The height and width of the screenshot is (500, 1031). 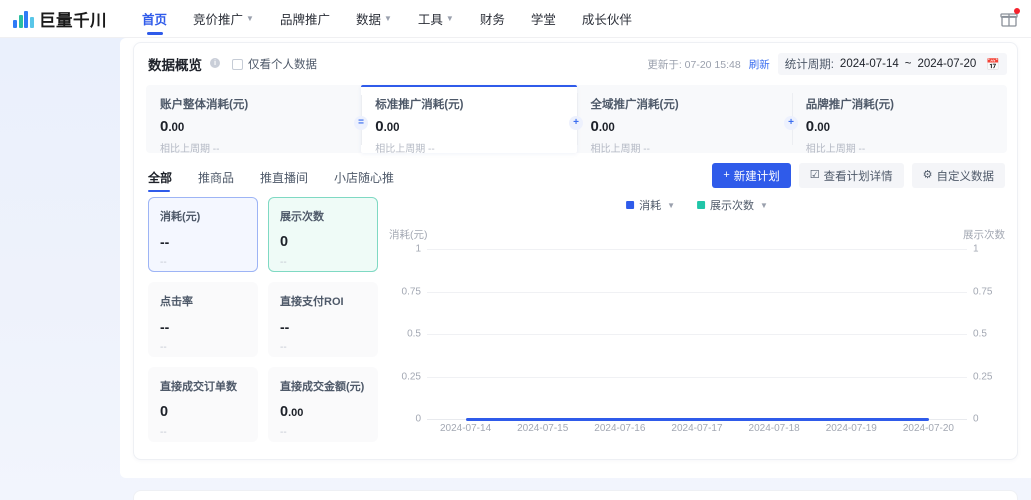 What do you see at coordinates (154, 19) in the screenshot?
I see `nav-item-0: 首页` at bounding box center [154, 19].